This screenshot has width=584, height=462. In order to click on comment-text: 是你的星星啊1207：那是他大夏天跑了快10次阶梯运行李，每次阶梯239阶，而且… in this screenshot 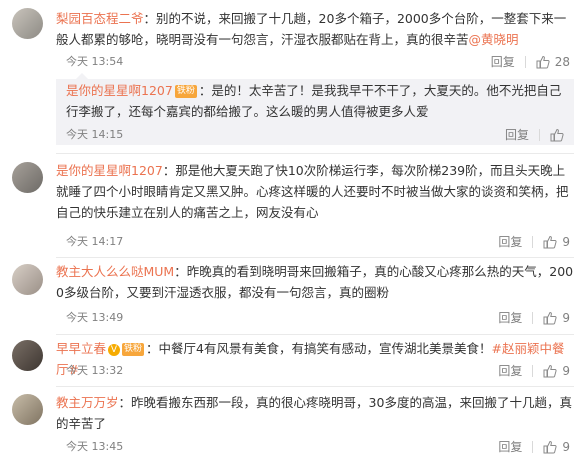, I will do `click(312, 191)`.